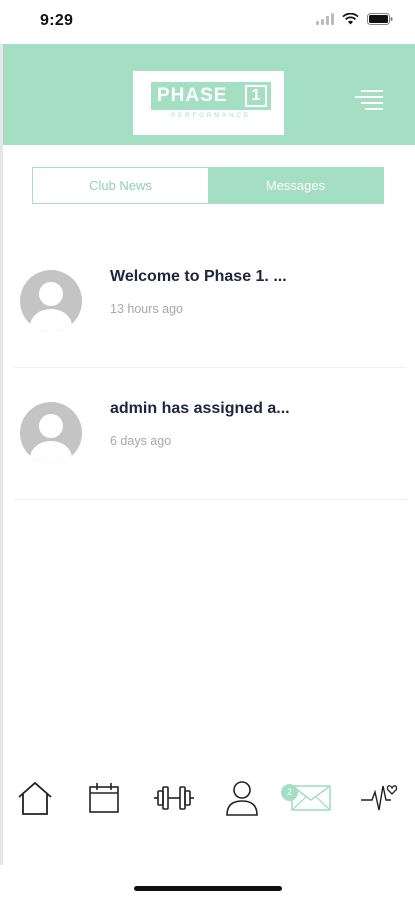  What do you see at coordinates (289, 792) in the screenshot?
I see `messages-badge: 2` at bounding box center [289, 792].